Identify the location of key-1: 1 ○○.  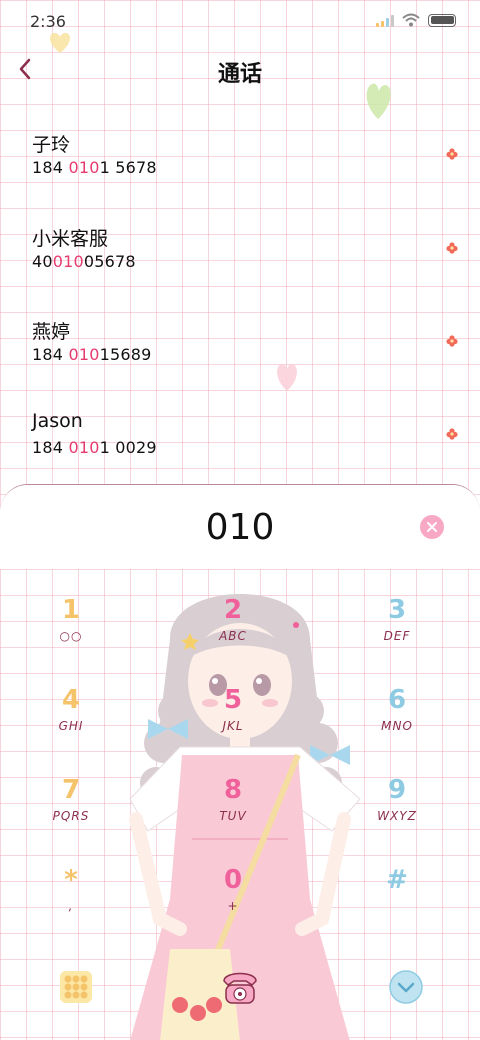
(71, 635).